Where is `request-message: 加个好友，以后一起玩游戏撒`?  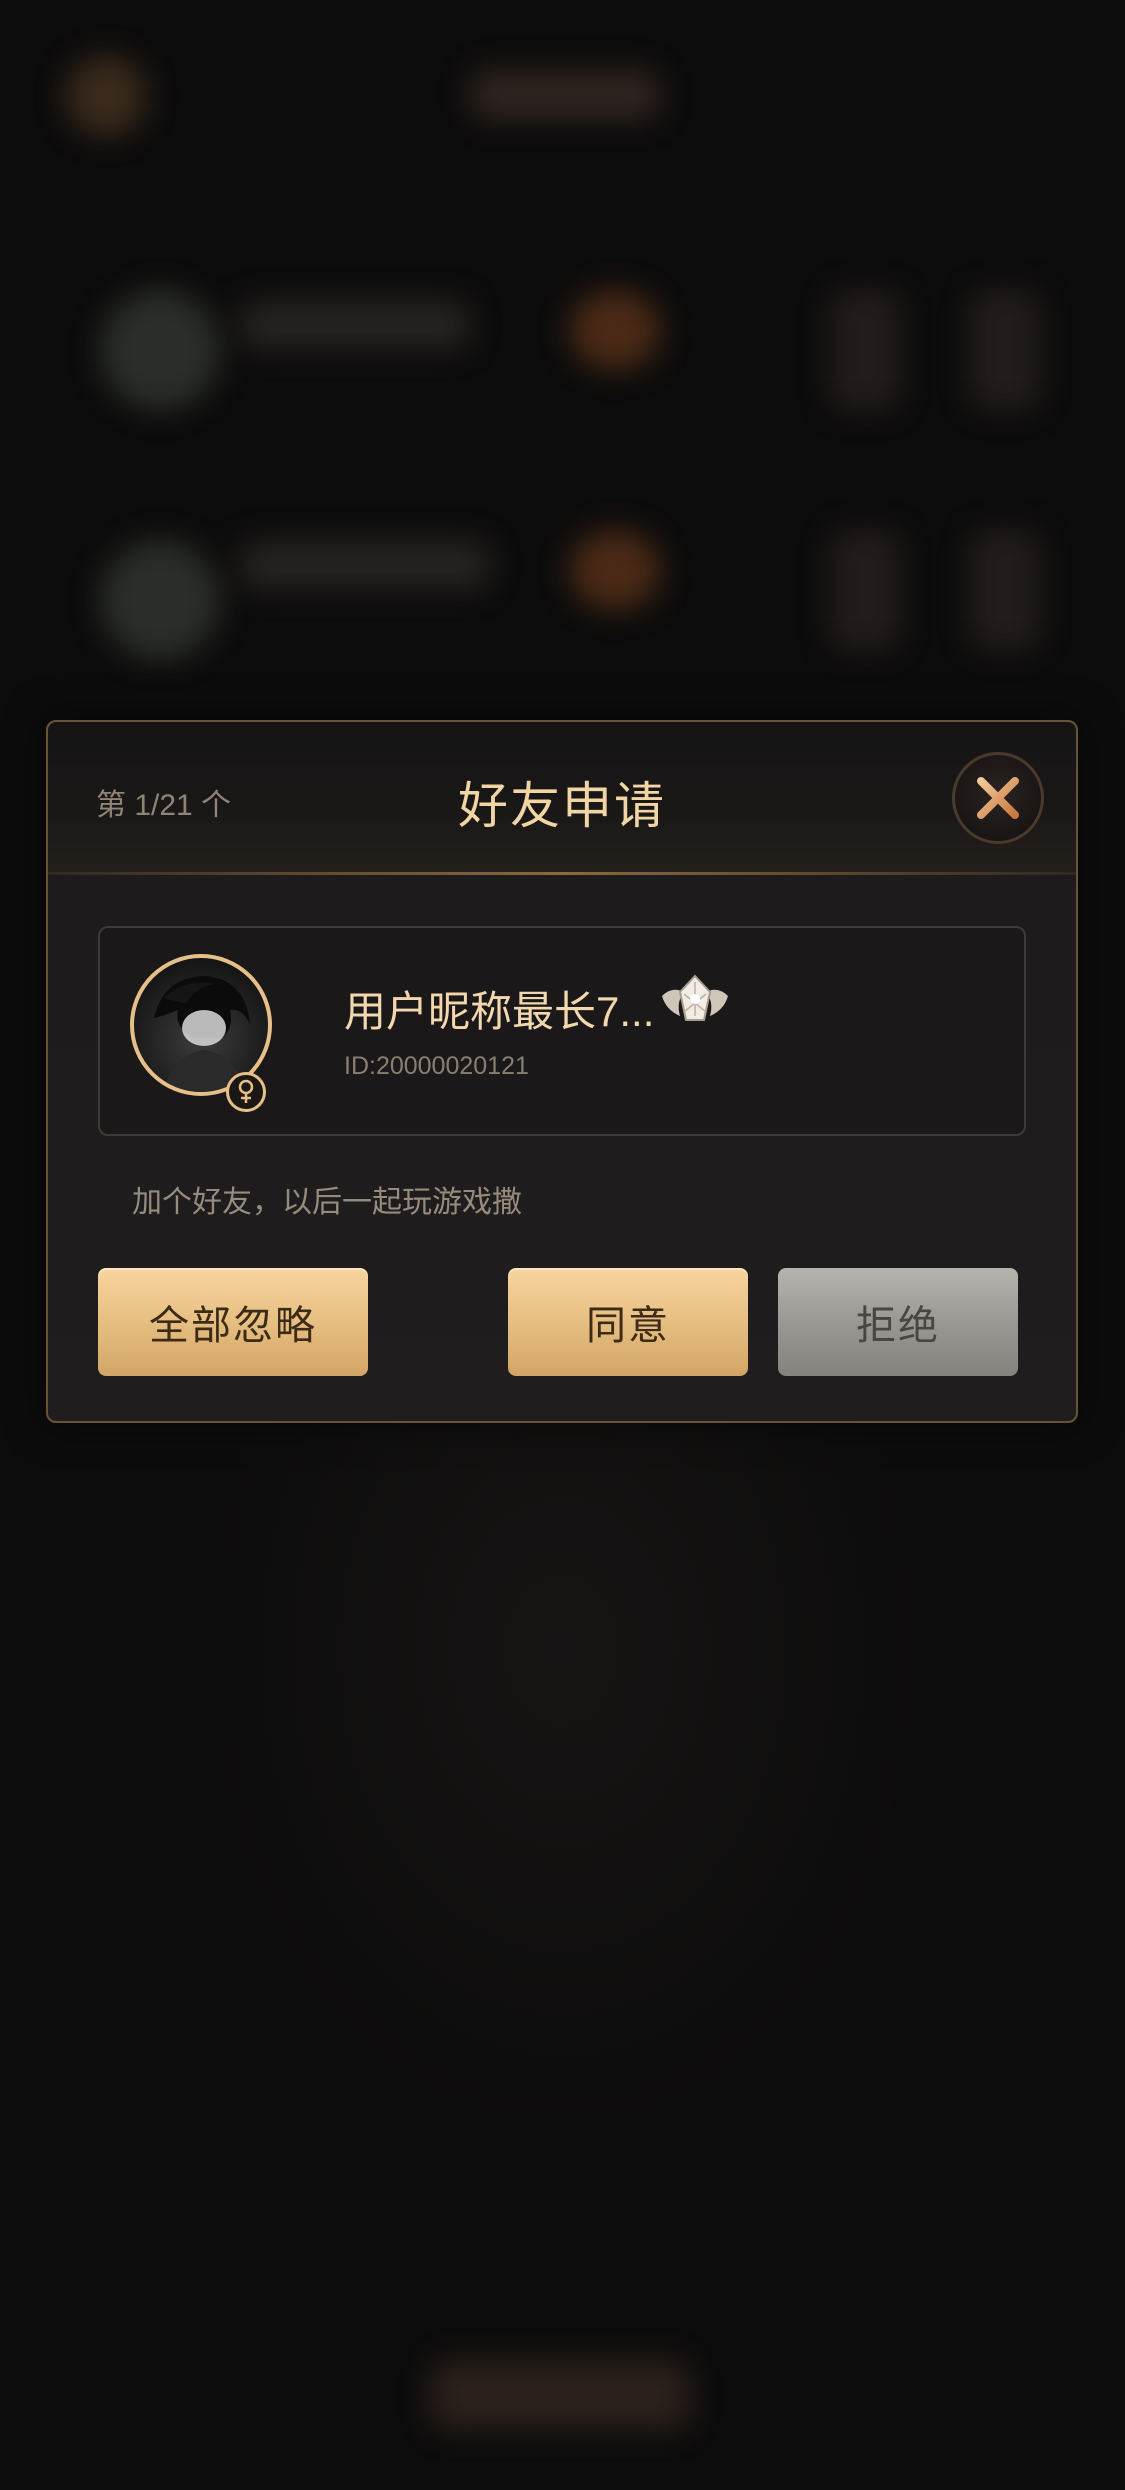 request-message: 加个好友，以后一起玩游戏撒 is located at coordinates (327, 1202).